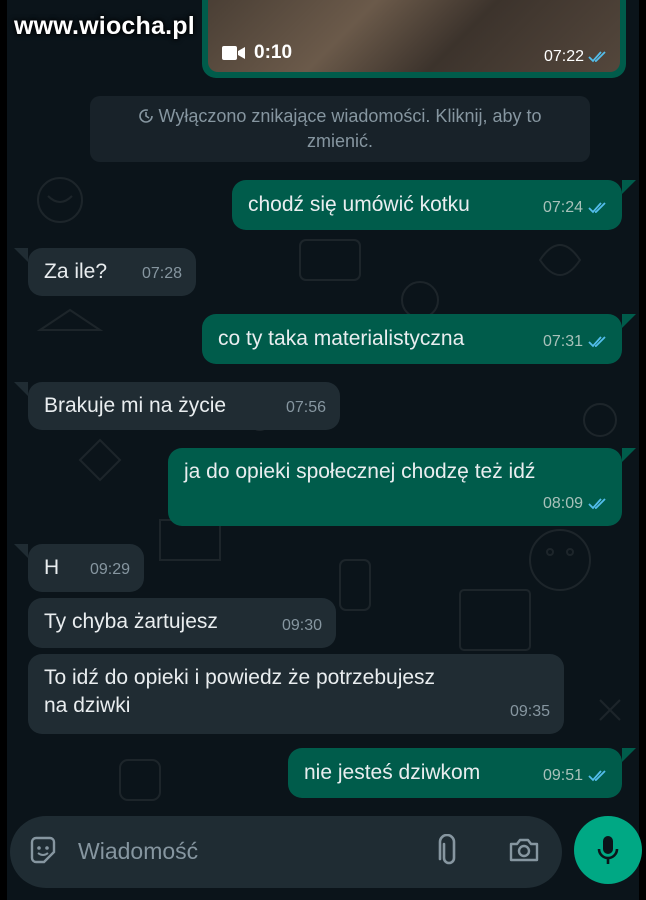 The image size is (646, 900). I want to click on message-time: 09:30, so click(301, 625).